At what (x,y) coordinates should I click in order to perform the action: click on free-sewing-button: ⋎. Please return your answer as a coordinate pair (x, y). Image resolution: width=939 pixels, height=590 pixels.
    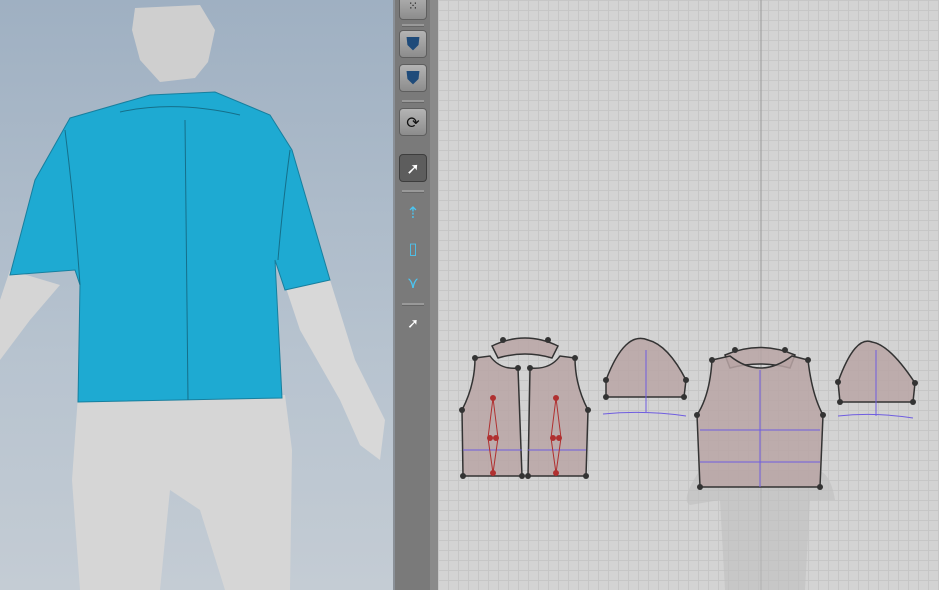
    Looking at the image, I should click on (413, 282).